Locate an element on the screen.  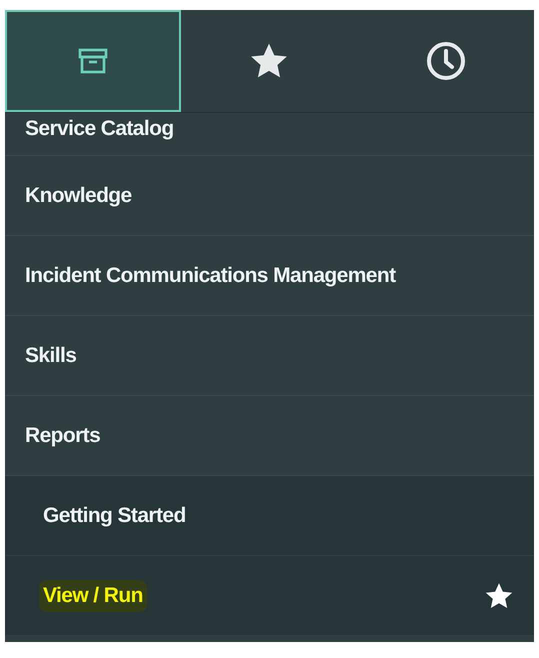
menu-label: Incident Communications Management is located at coordinates (210, 276).